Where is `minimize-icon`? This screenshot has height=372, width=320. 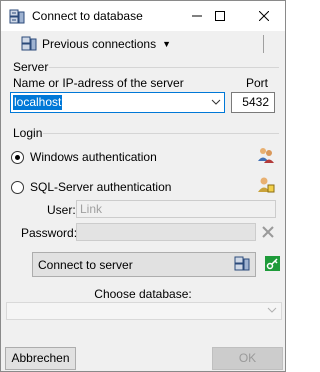
minimize-icon is located at coordinates (197, 16).